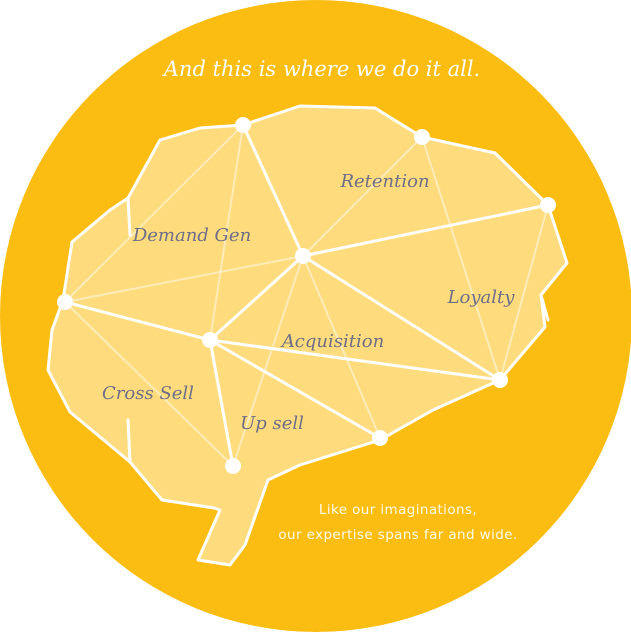 Image resolution: width=631 pixels, height=632 pixels. What do you see at coordinates (321, 69) in the screenshot?
I see `headline: And this is where we do it all.` at bounding box center [321, 69].